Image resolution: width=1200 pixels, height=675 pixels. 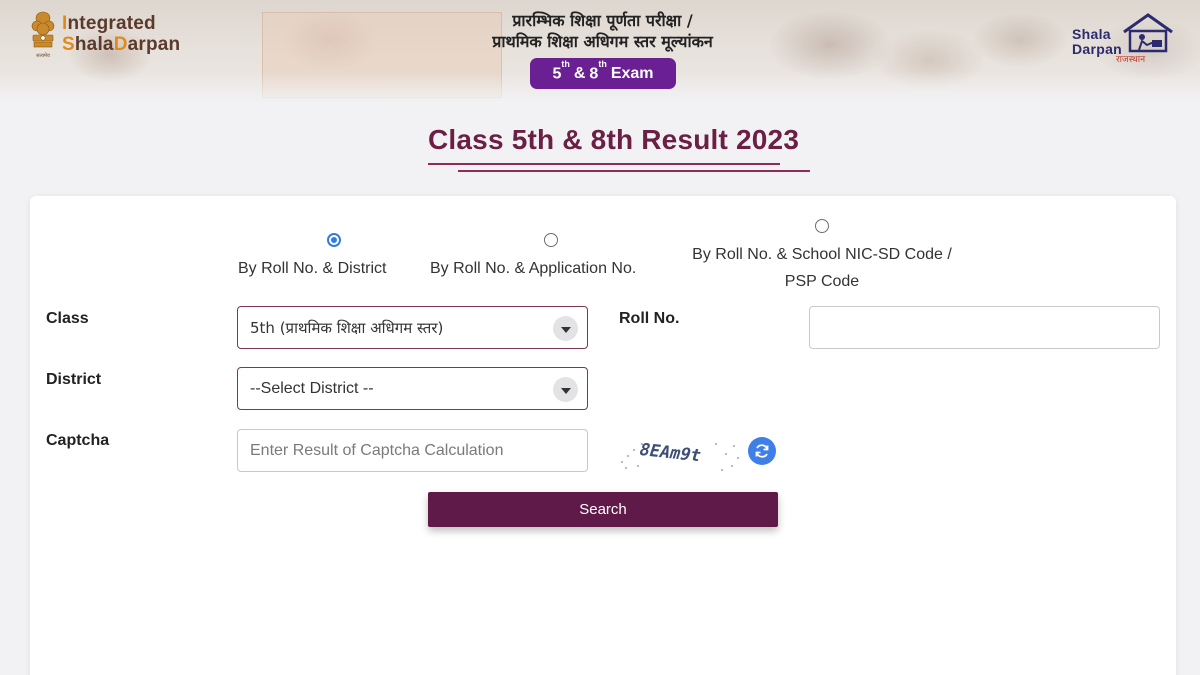 What do you see at coordinates (602, 20) in the screenshot?
I see `hero-title-line1: प्रारम्भिक शिक्षा पूर्णता परीक्षा /` at bounding box center [602, 20].